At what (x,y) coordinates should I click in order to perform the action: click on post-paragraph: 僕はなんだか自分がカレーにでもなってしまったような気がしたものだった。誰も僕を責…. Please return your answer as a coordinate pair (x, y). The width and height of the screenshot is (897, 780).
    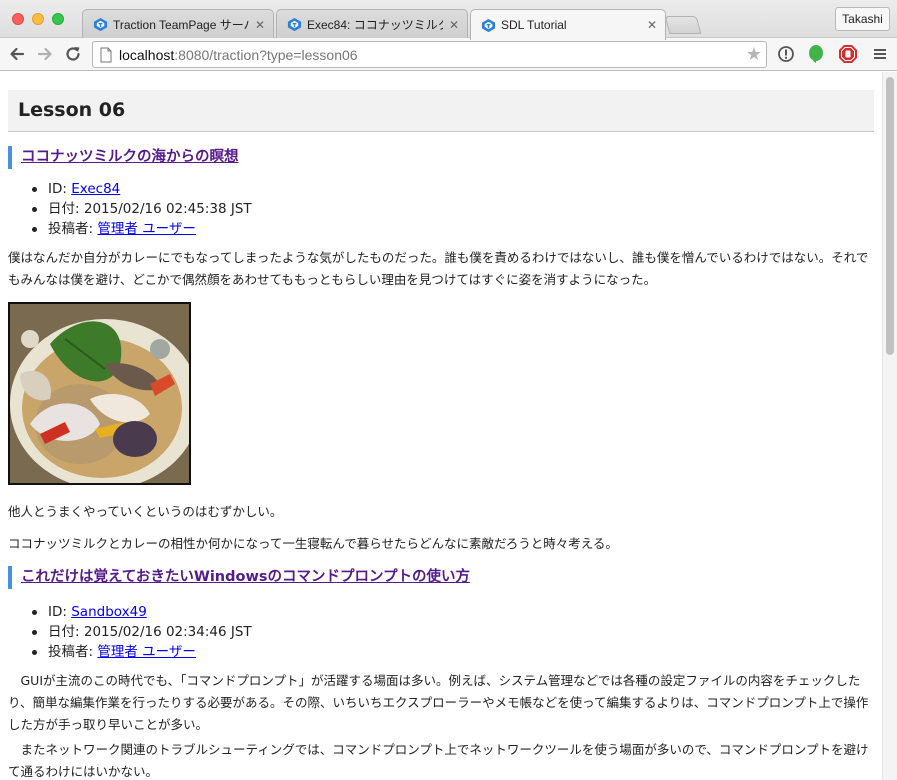
    Looking at the image, I should click on (438, 268).